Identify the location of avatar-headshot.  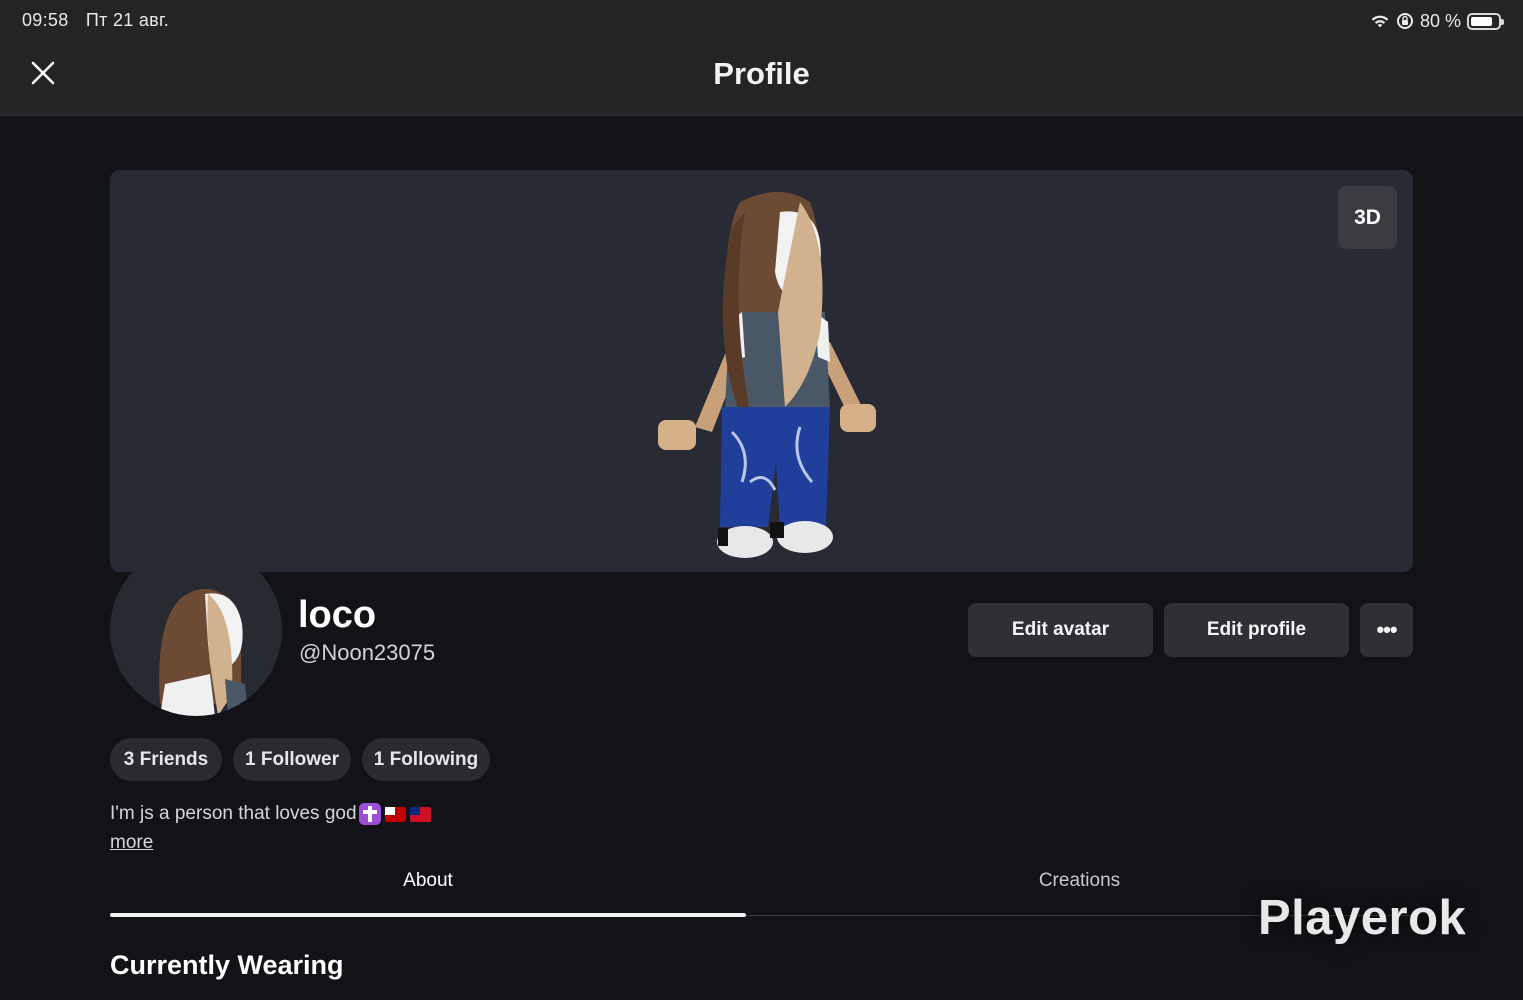
(203, 652).